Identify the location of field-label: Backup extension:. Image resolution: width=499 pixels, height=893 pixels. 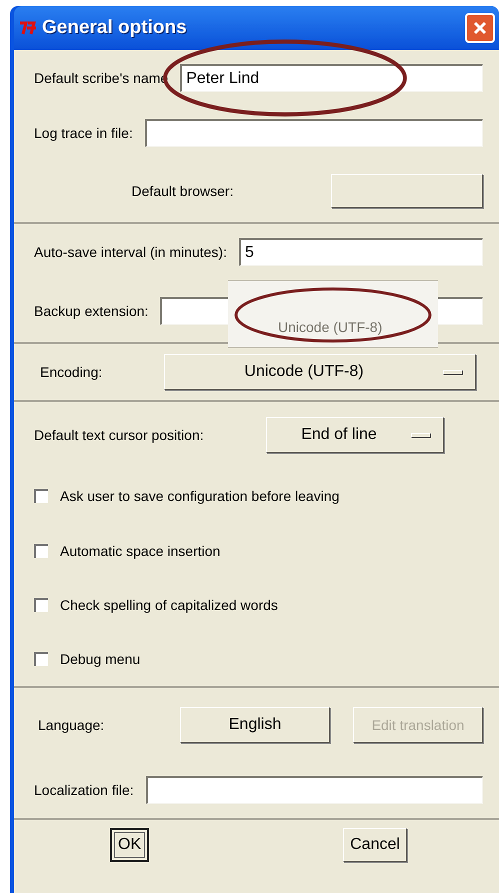
(91, 311).